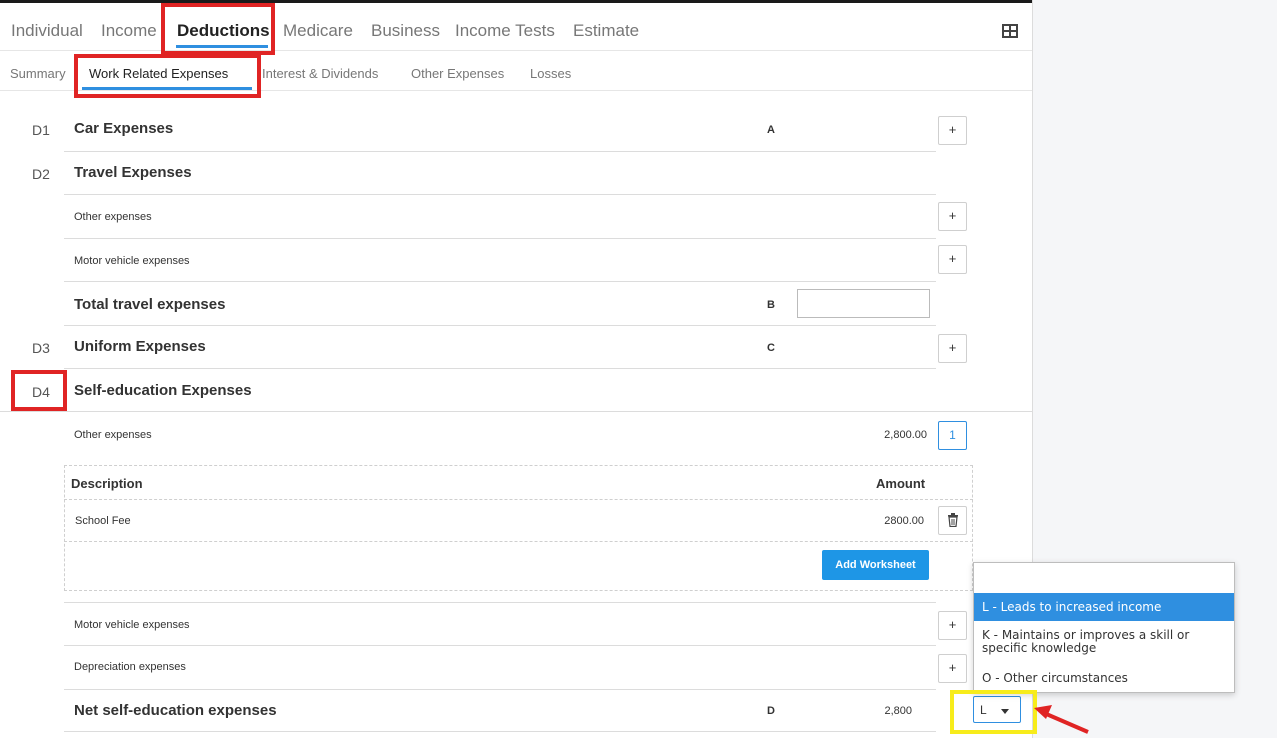 The image size is (1277, 738). What do you see at coordinates (39, 390) in the screenshot?
I see `highlight-d4-code` at bounding box center [39, 390].